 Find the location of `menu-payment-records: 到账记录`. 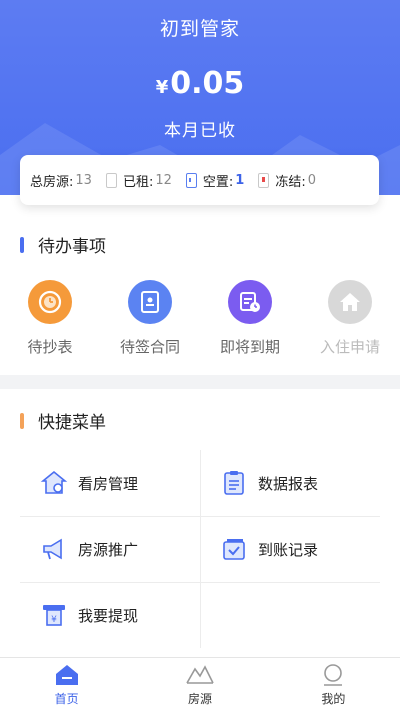

menu-payment-records: 到账记录 is located at coordinates (290, 549).